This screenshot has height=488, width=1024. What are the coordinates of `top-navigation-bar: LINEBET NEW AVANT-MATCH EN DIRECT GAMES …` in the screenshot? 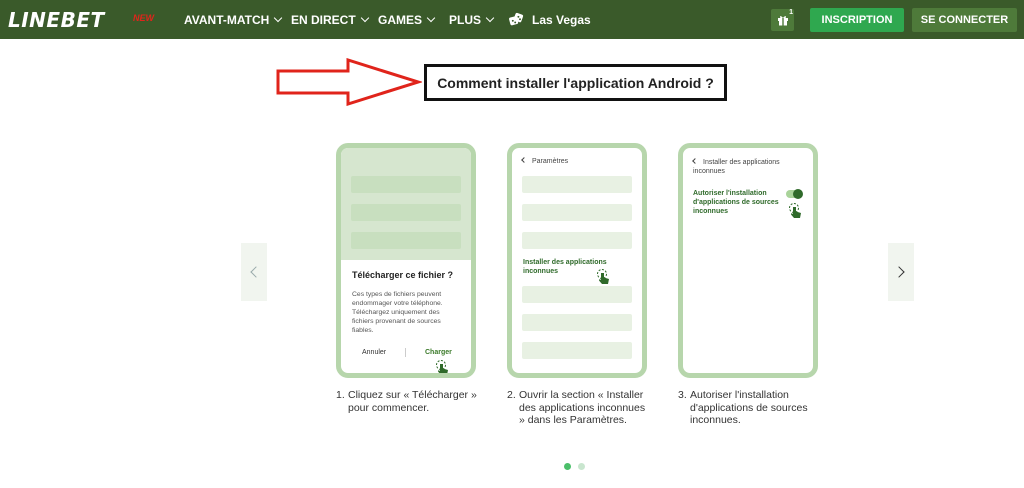 It's located at (512, 19).